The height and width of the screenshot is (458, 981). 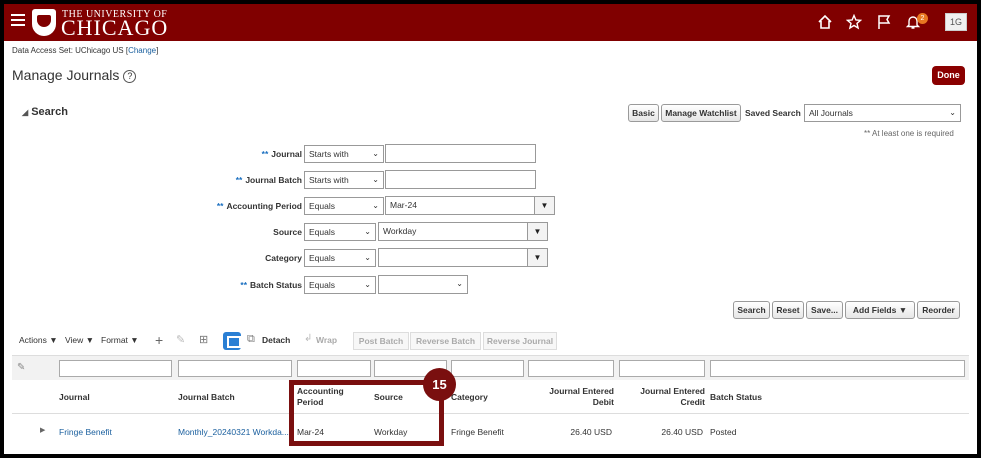 I want to click on manage-watchlist-button: Manage Watchlist, so click(x=701, y=113).